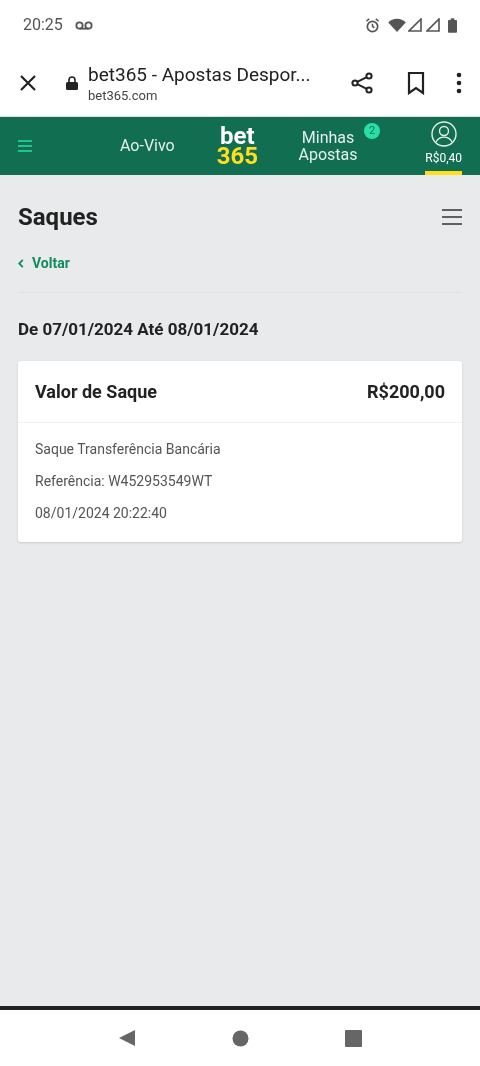  Describe the element at coordinates (406, 391) in the screenshot. I see `amount: R$200,00` at that location.